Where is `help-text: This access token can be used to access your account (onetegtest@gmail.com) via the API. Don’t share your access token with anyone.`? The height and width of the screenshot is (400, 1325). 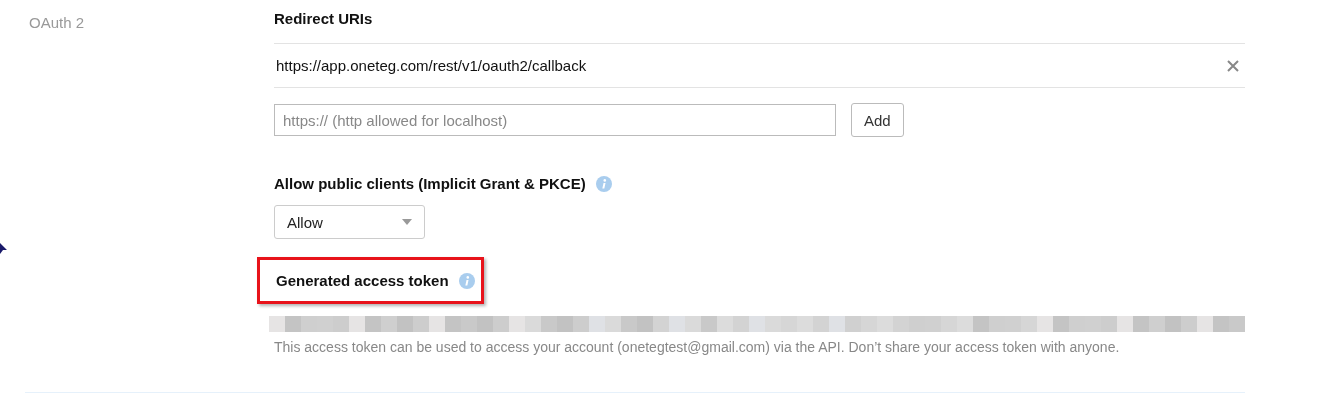
help-text: This access token can be used to access your account (onetegtest@gmail.com) via the API. Don’t share your access token with anyone. is located at coordinates (697, 347).